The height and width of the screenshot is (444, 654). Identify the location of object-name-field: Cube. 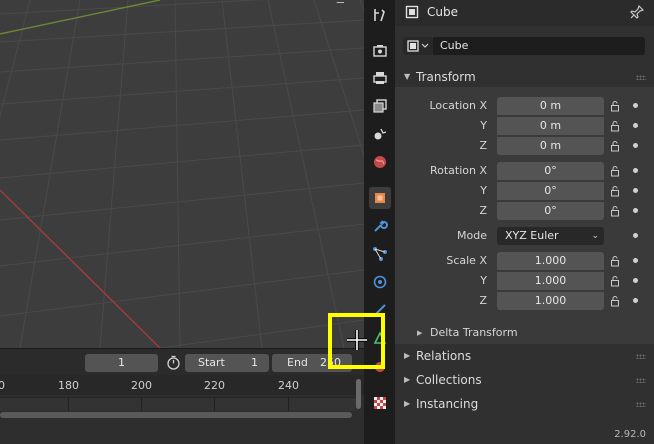
(539, 46).